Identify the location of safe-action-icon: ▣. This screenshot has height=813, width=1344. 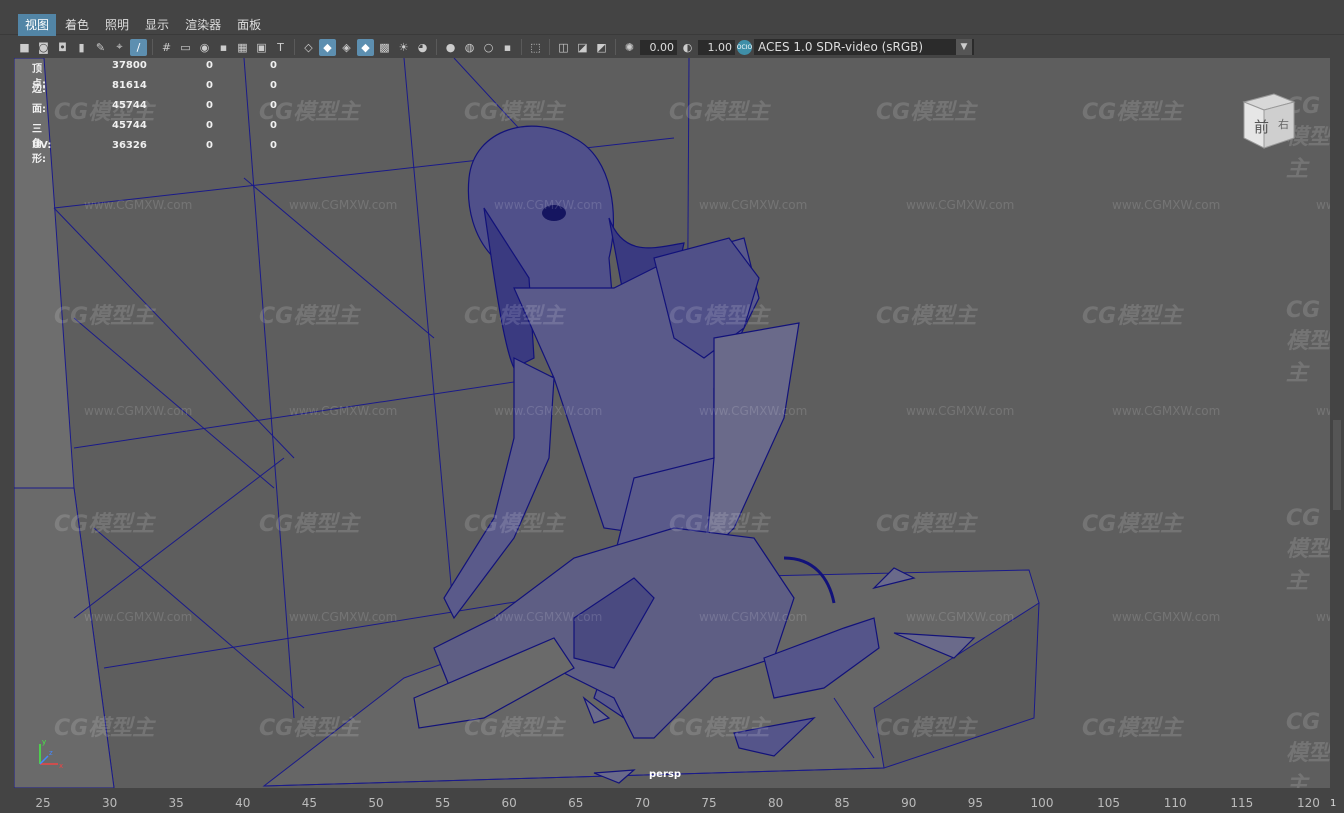
(261, 47).